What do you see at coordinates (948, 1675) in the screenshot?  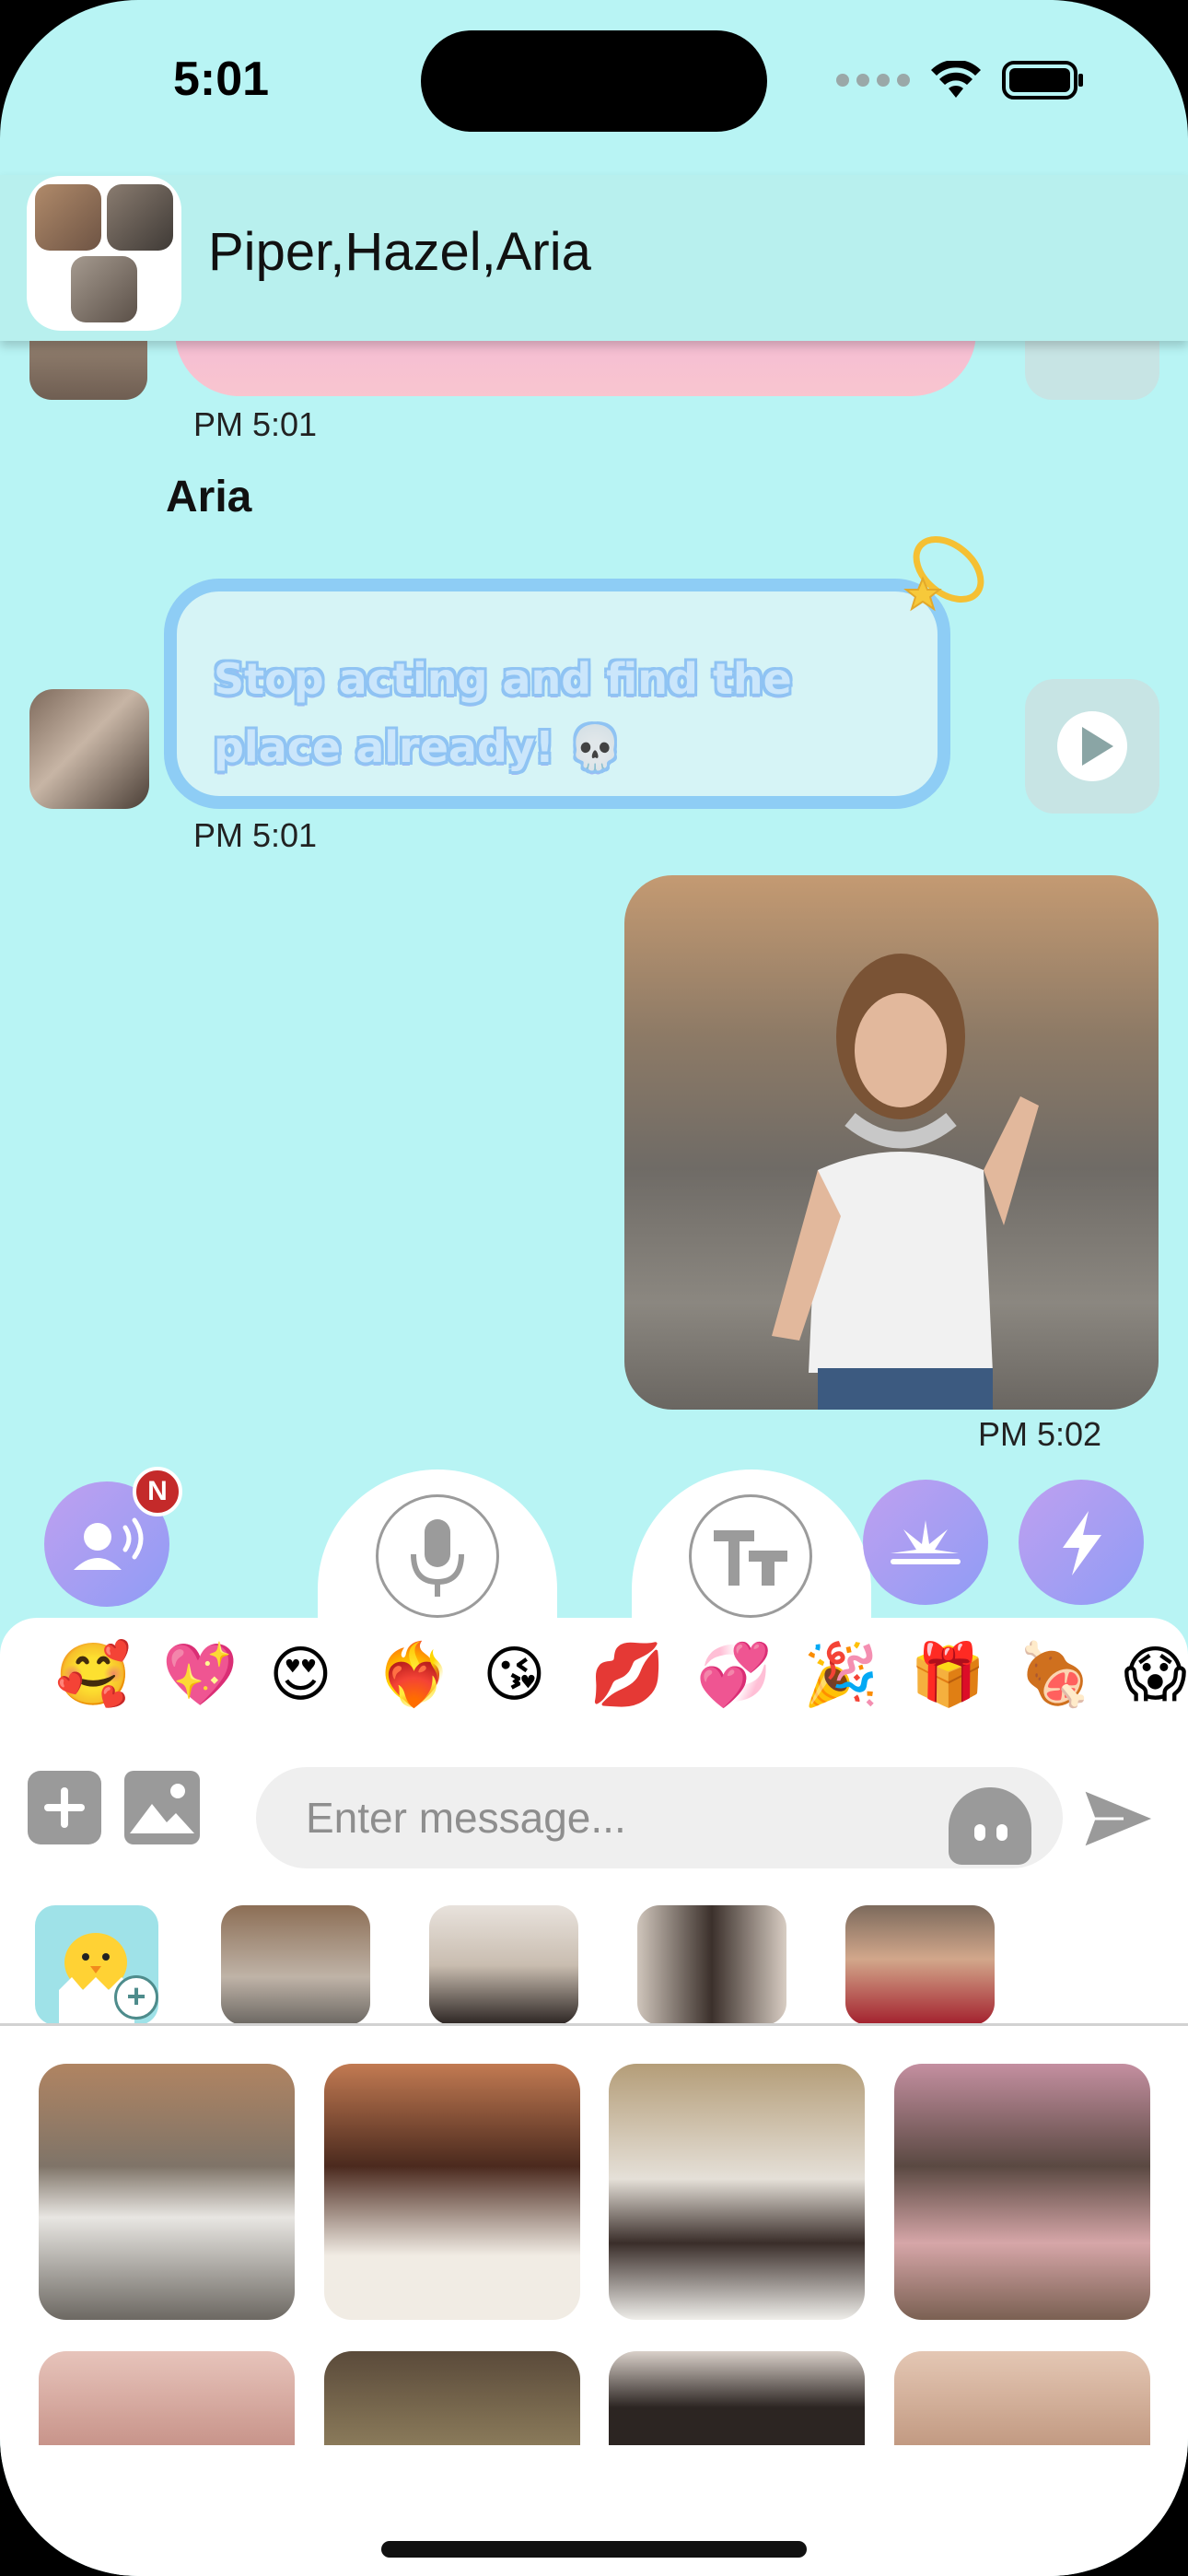 I see `emoji-item: 🎁` at bounding box center [948, 1675].